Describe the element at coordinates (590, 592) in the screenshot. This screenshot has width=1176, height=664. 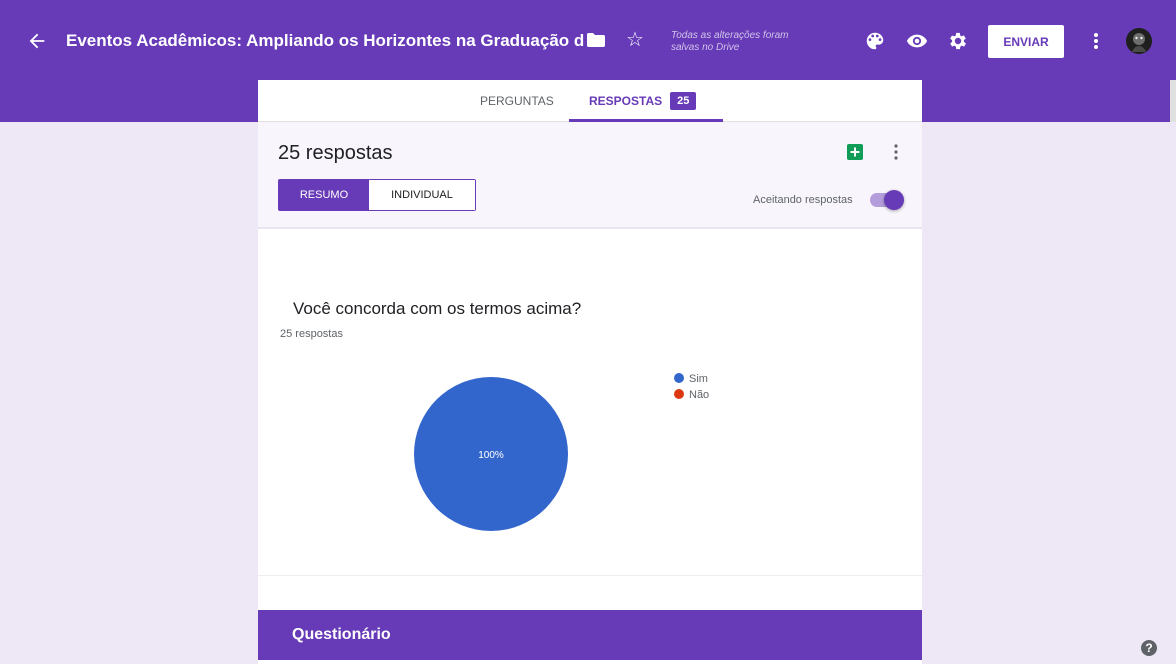
I see `card-footer` at that location.